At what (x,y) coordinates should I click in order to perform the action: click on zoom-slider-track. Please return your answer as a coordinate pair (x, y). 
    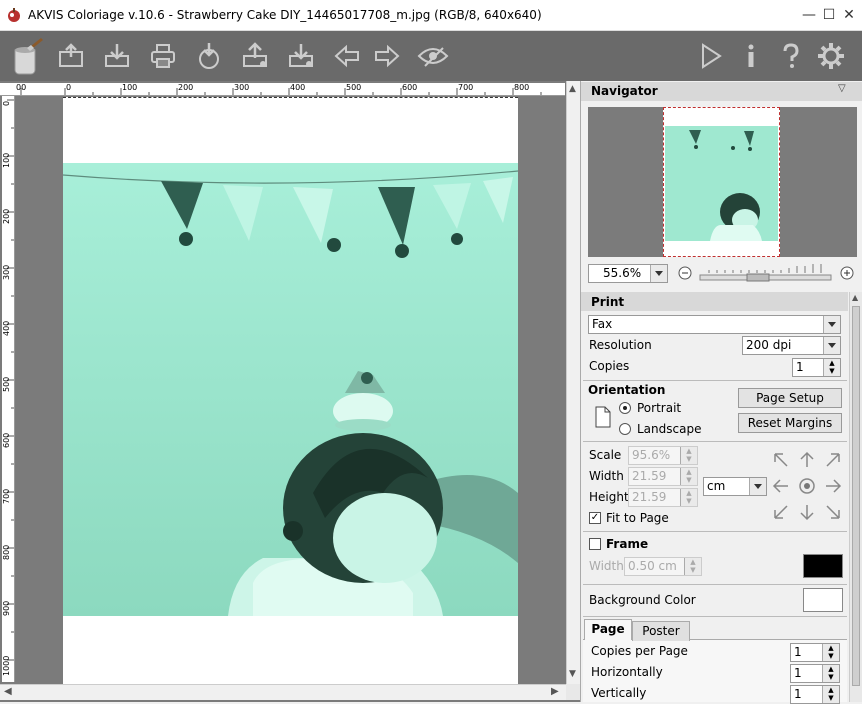
    Looking at the image, I should click on (765, 273).